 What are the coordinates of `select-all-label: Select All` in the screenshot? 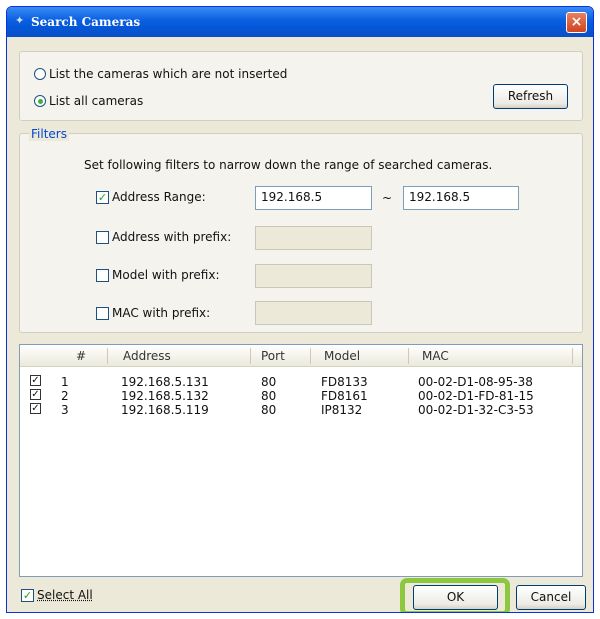 It's located at (65, 595).